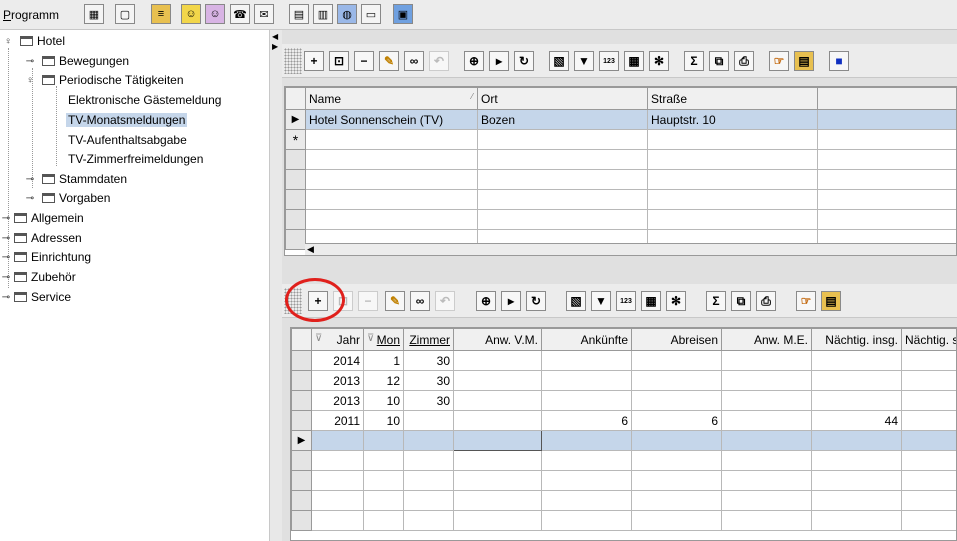 This screenshot has height=541, width=957. What do you see at coordinates (623, 420) in the screenshot?
I see `table-row: 2011 10 6 6 44` at bounding box center [623, 420].